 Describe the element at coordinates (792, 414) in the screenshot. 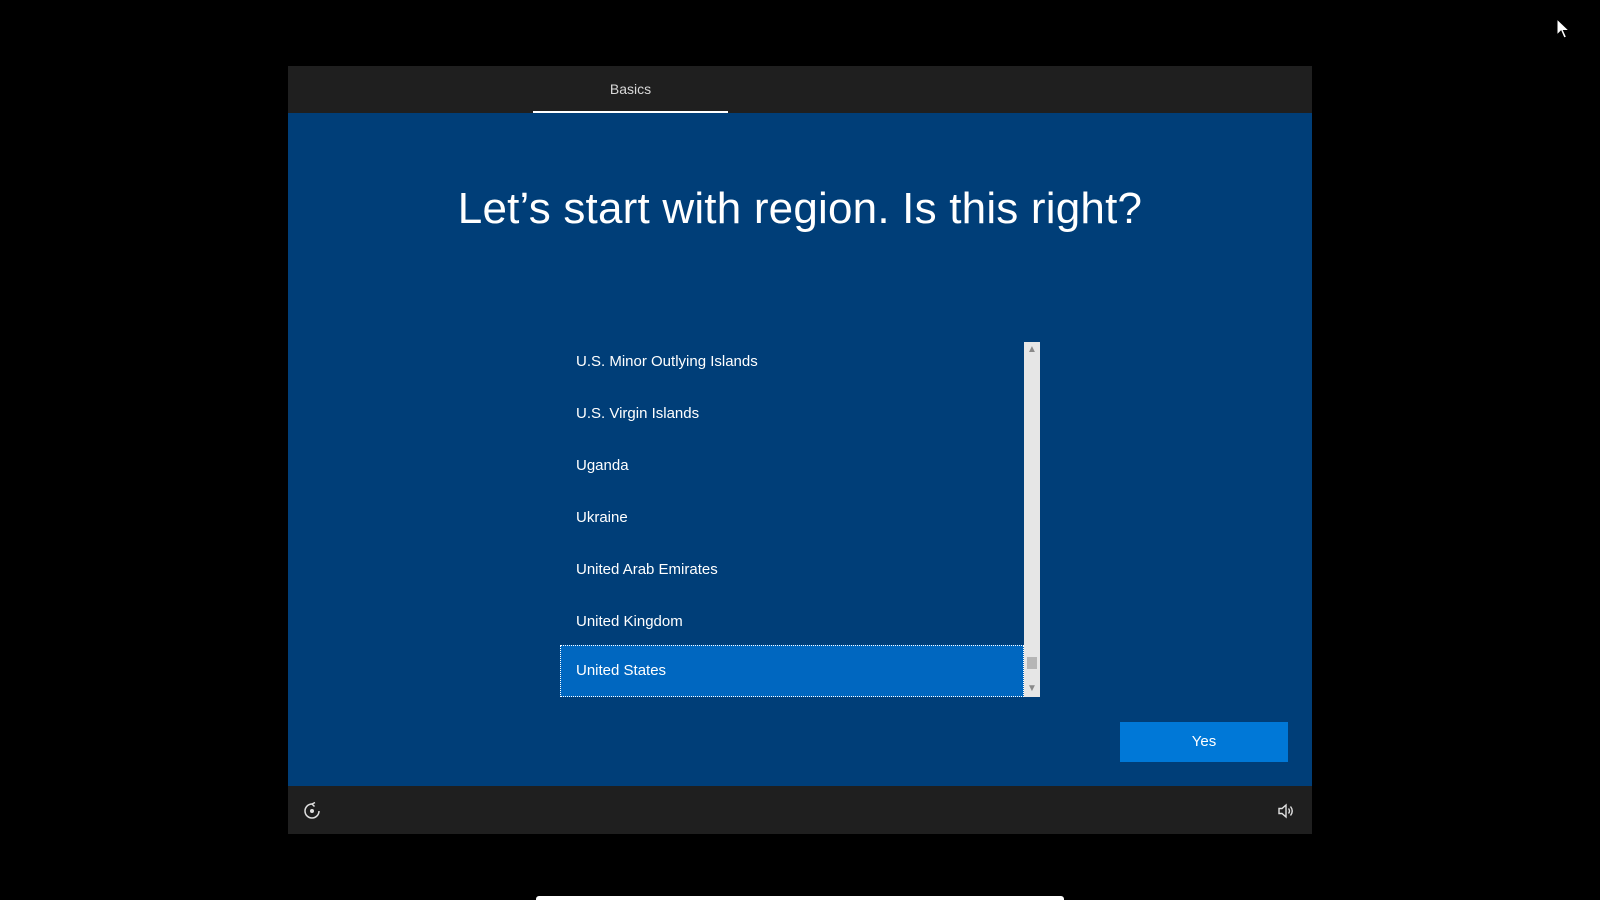

I see `list-item: U.S. Virgin Islands` at that location.